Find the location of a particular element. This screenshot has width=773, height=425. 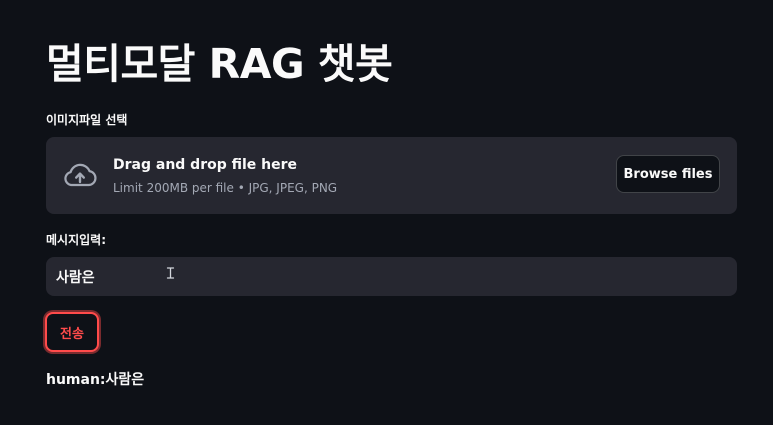

send-button: 전송 is located at coordinates (72, 332).